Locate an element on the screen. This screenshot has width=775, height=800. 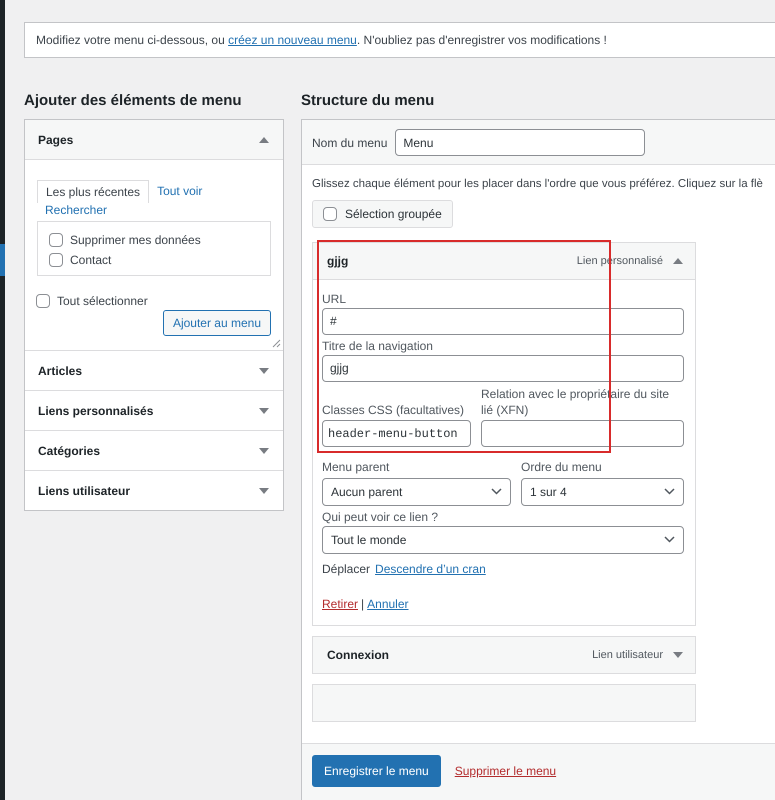
section-heading: Ajouter des éléments de menu is located at coordinates (133, 100).